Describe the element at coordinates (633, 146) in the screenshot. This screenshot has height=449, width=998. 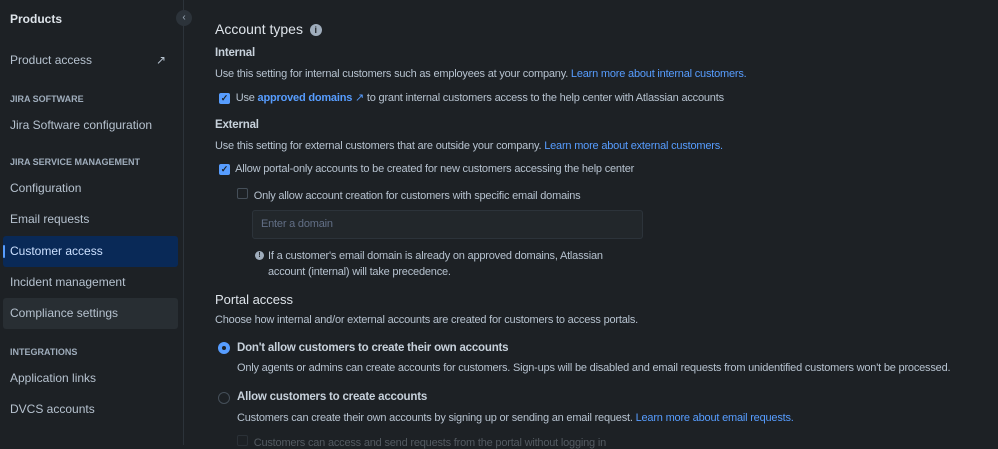
I see `external-learn-more-link: Learn more about external customers.` at that location.